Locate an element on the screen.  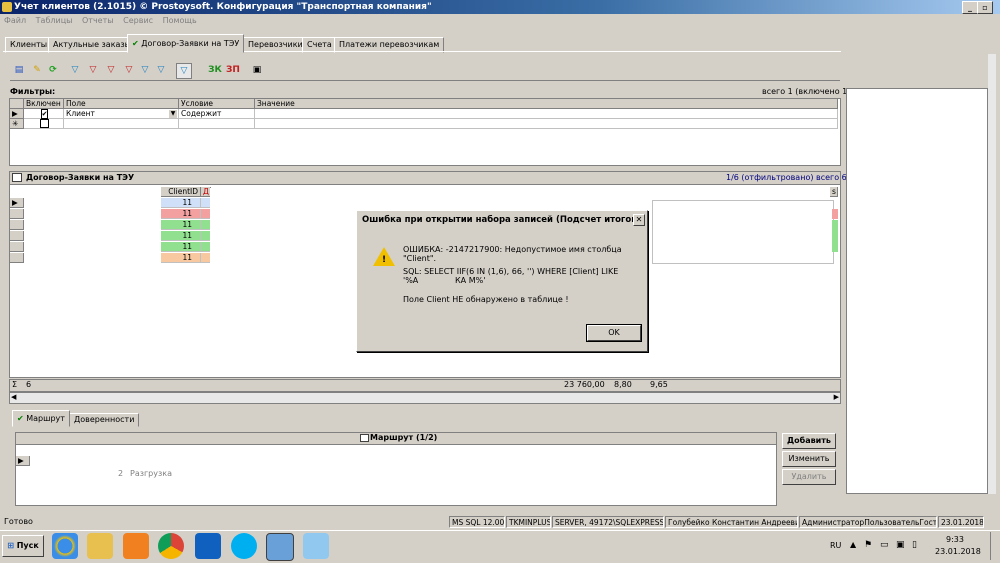
add-button: Добавить is located at coordinates (809, 441).